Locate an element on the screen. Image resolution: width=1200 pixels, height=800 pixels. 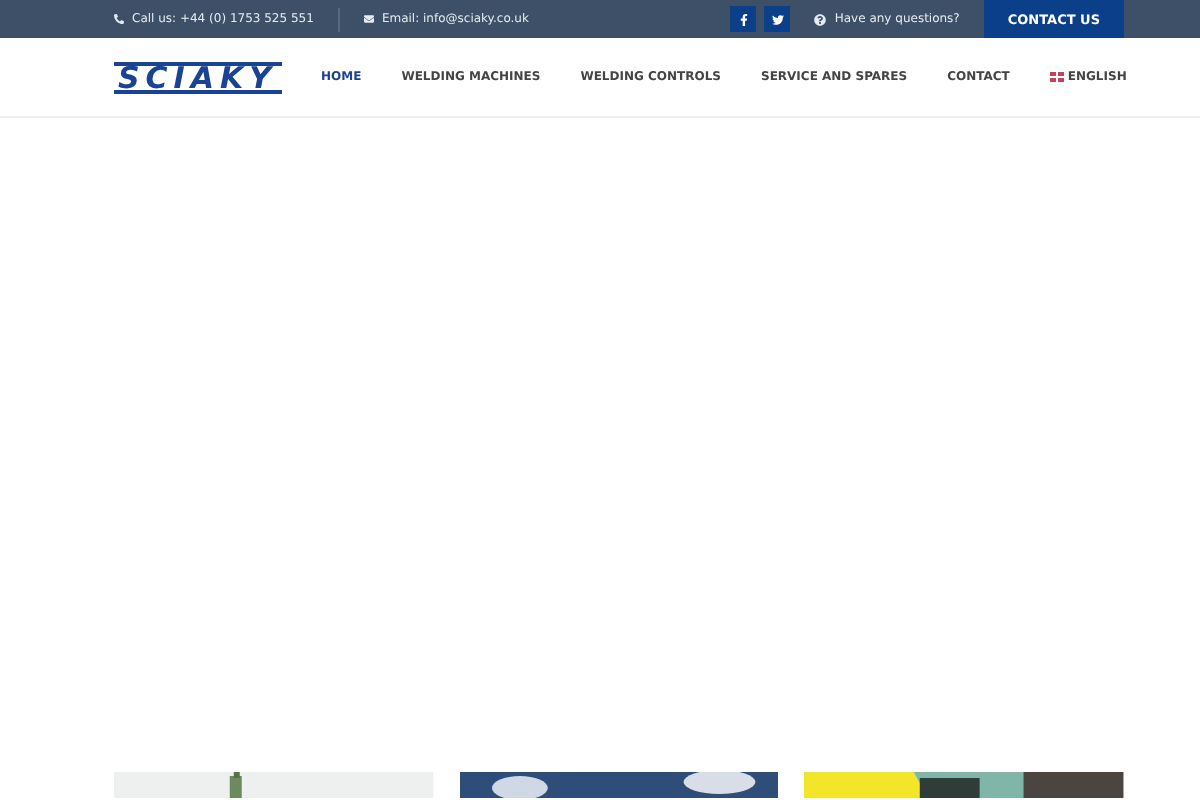
facebook-link is located at coordinates (743, 19).